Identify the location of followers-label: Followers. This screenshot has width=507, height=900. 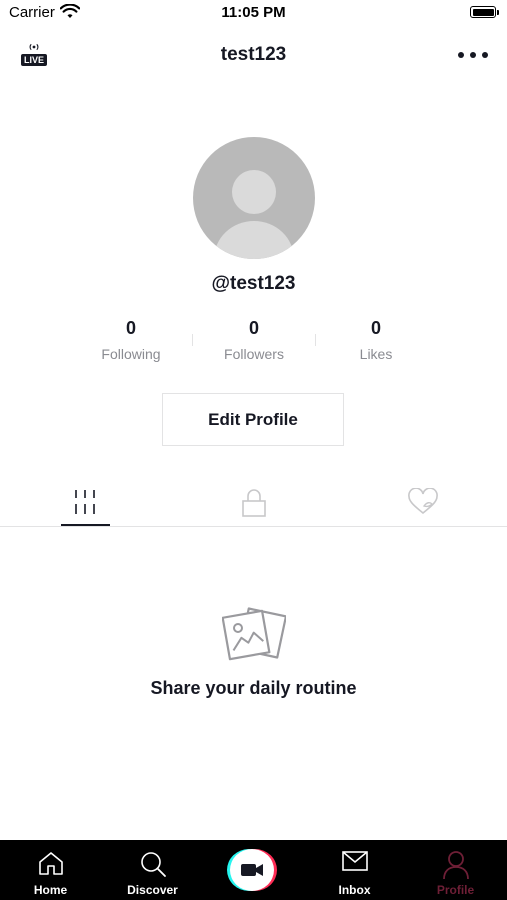
(254, 354).